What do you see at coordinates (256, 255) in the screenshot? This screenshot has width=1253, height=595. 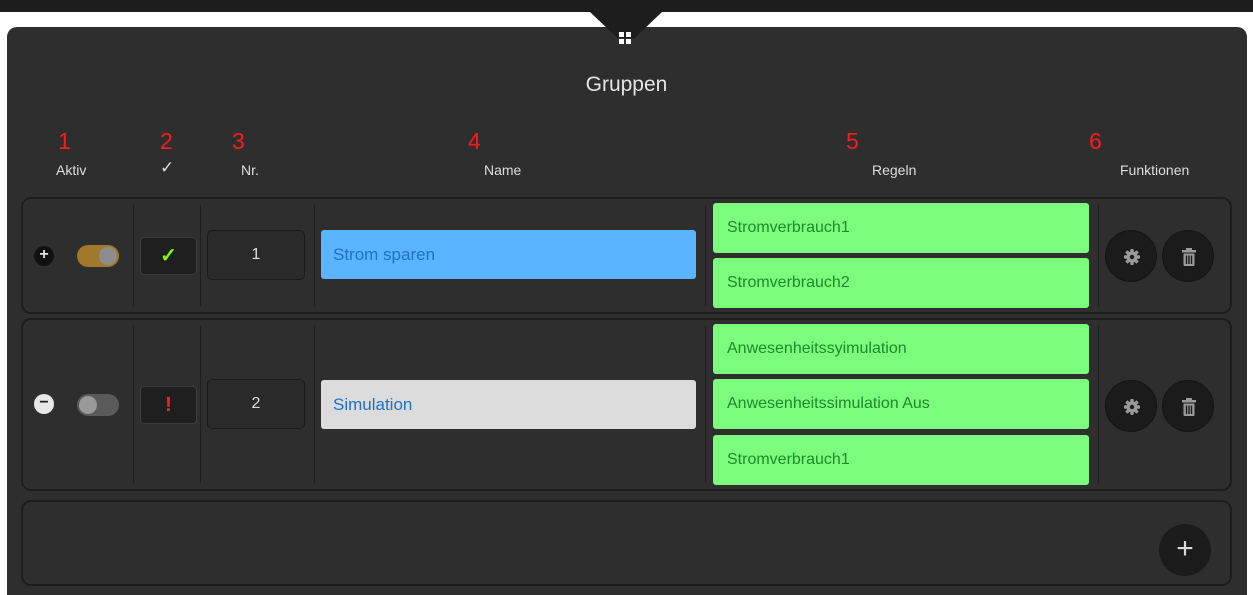 I see `group-number: 1` at bounding box center [256, 255].